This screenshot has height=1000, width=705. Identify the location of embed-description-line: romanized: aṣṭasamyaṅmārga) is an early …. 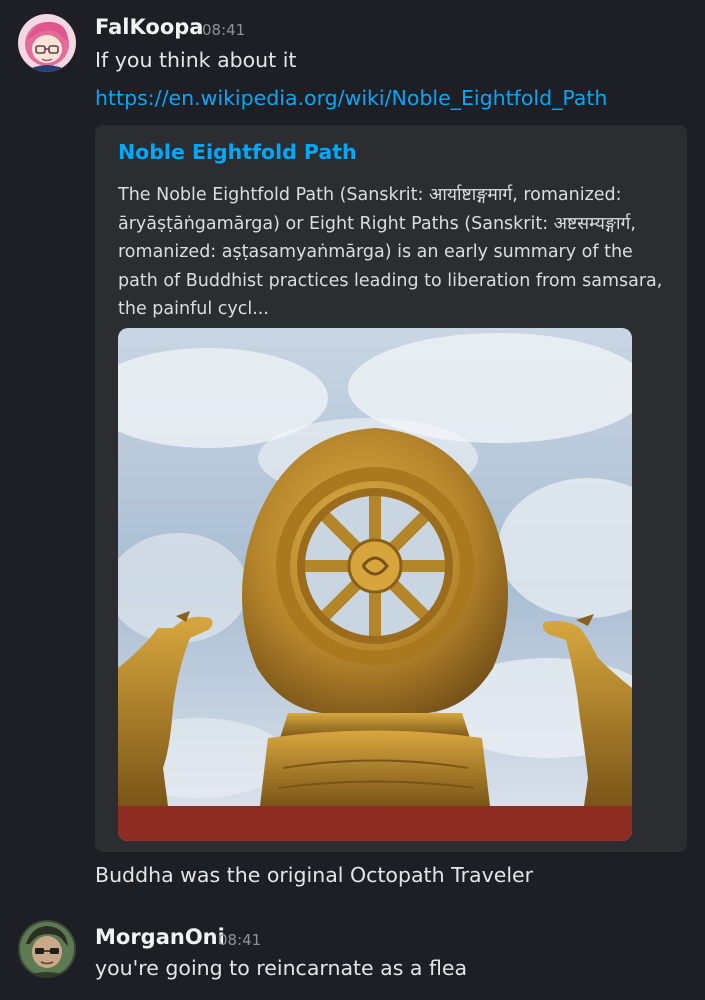
(375, 252).